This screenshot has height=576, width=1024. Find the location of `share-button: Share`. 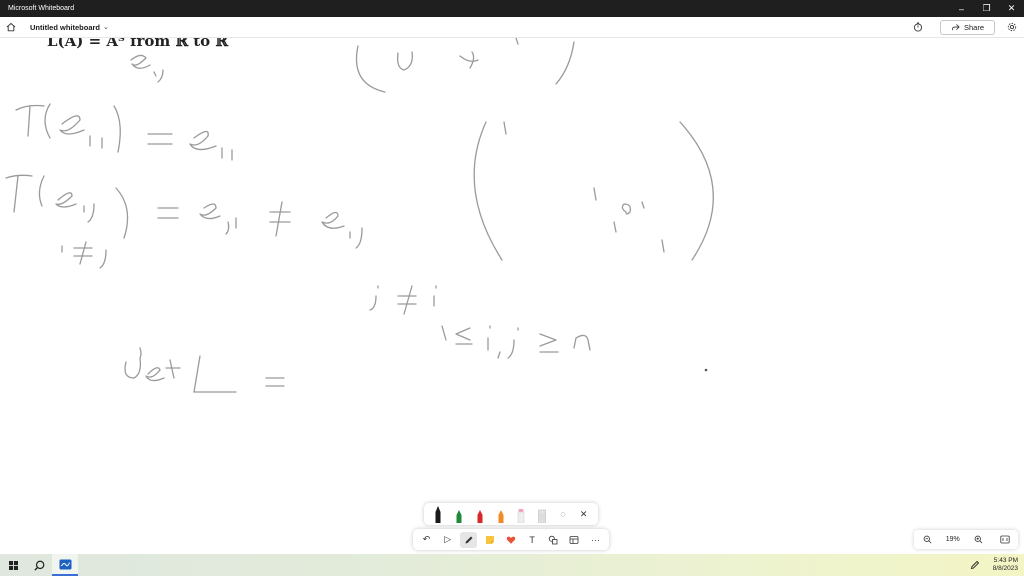

share-button: Share is located at coordinates (967, 27).